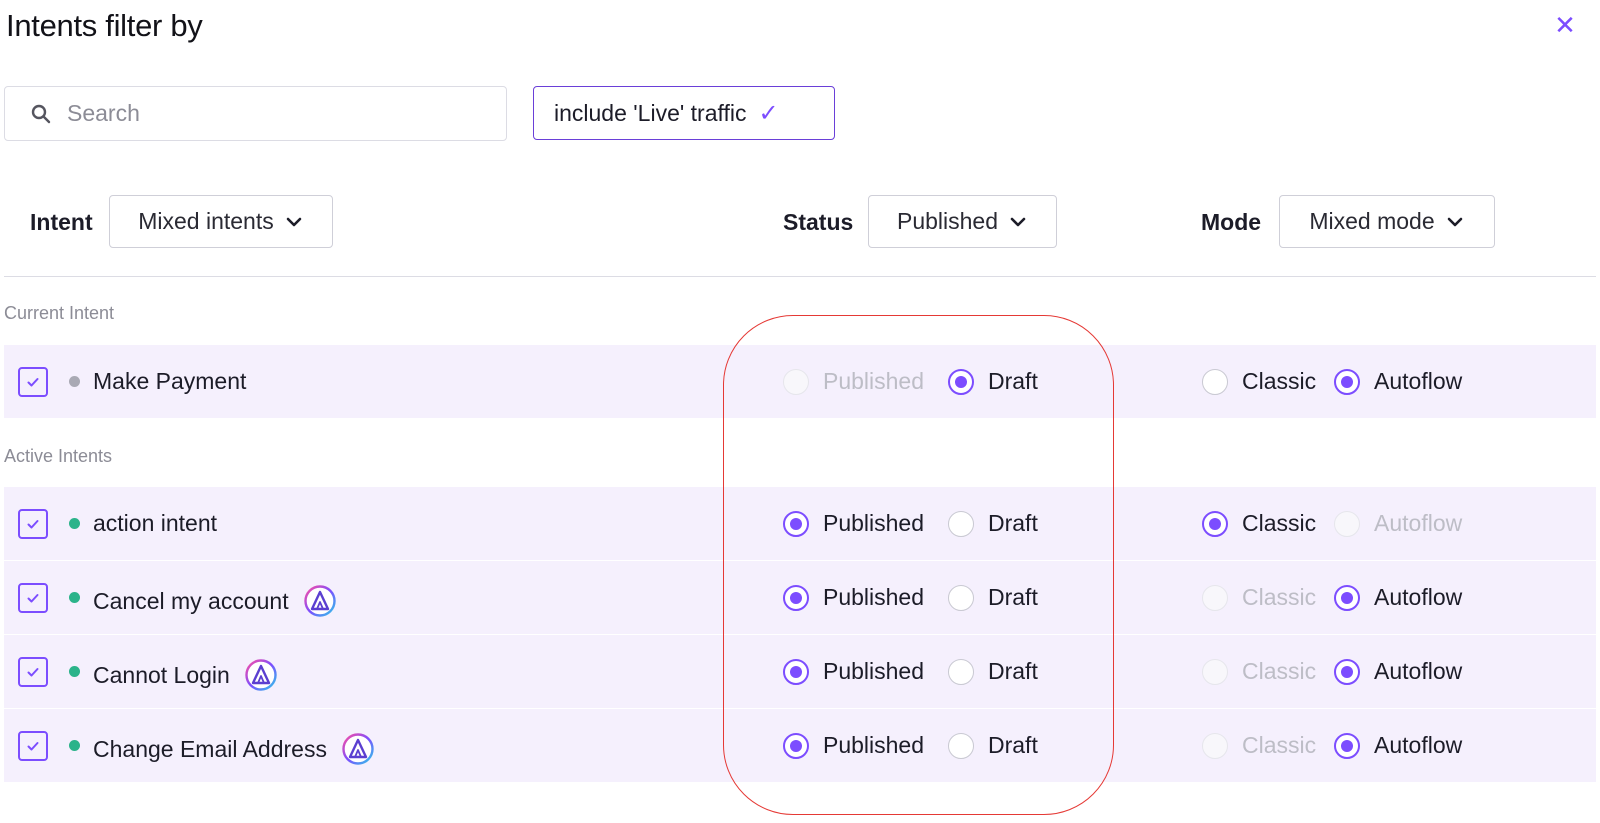  Describe the element at coordinates (155, 523) in the screenshot. I see `intent-name-wrap: action intent` at that location.